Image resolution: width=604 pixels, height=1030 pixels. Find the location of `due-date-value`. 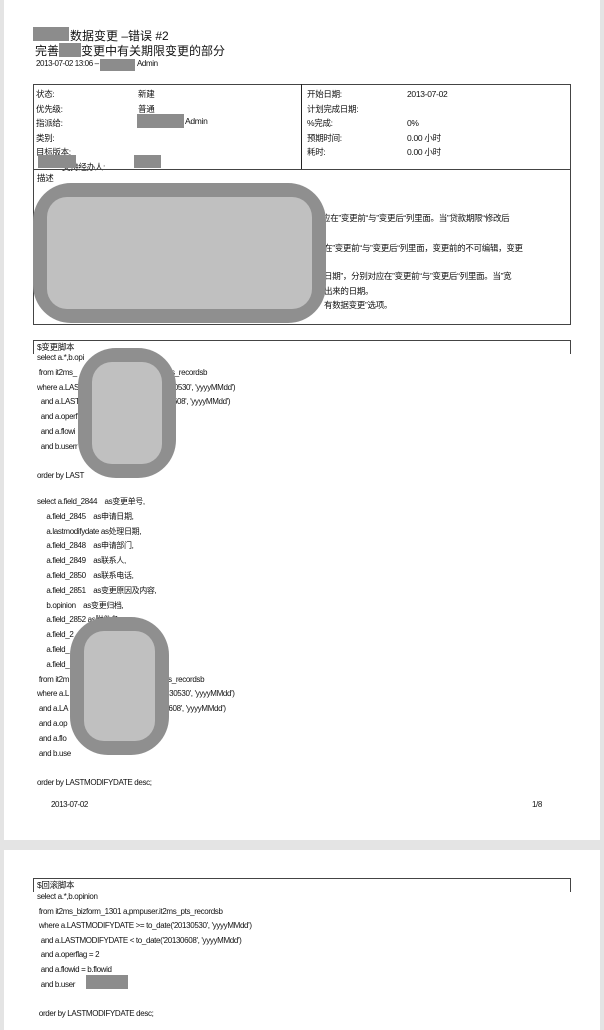

due-date-value is located at coordinates (427, 109).